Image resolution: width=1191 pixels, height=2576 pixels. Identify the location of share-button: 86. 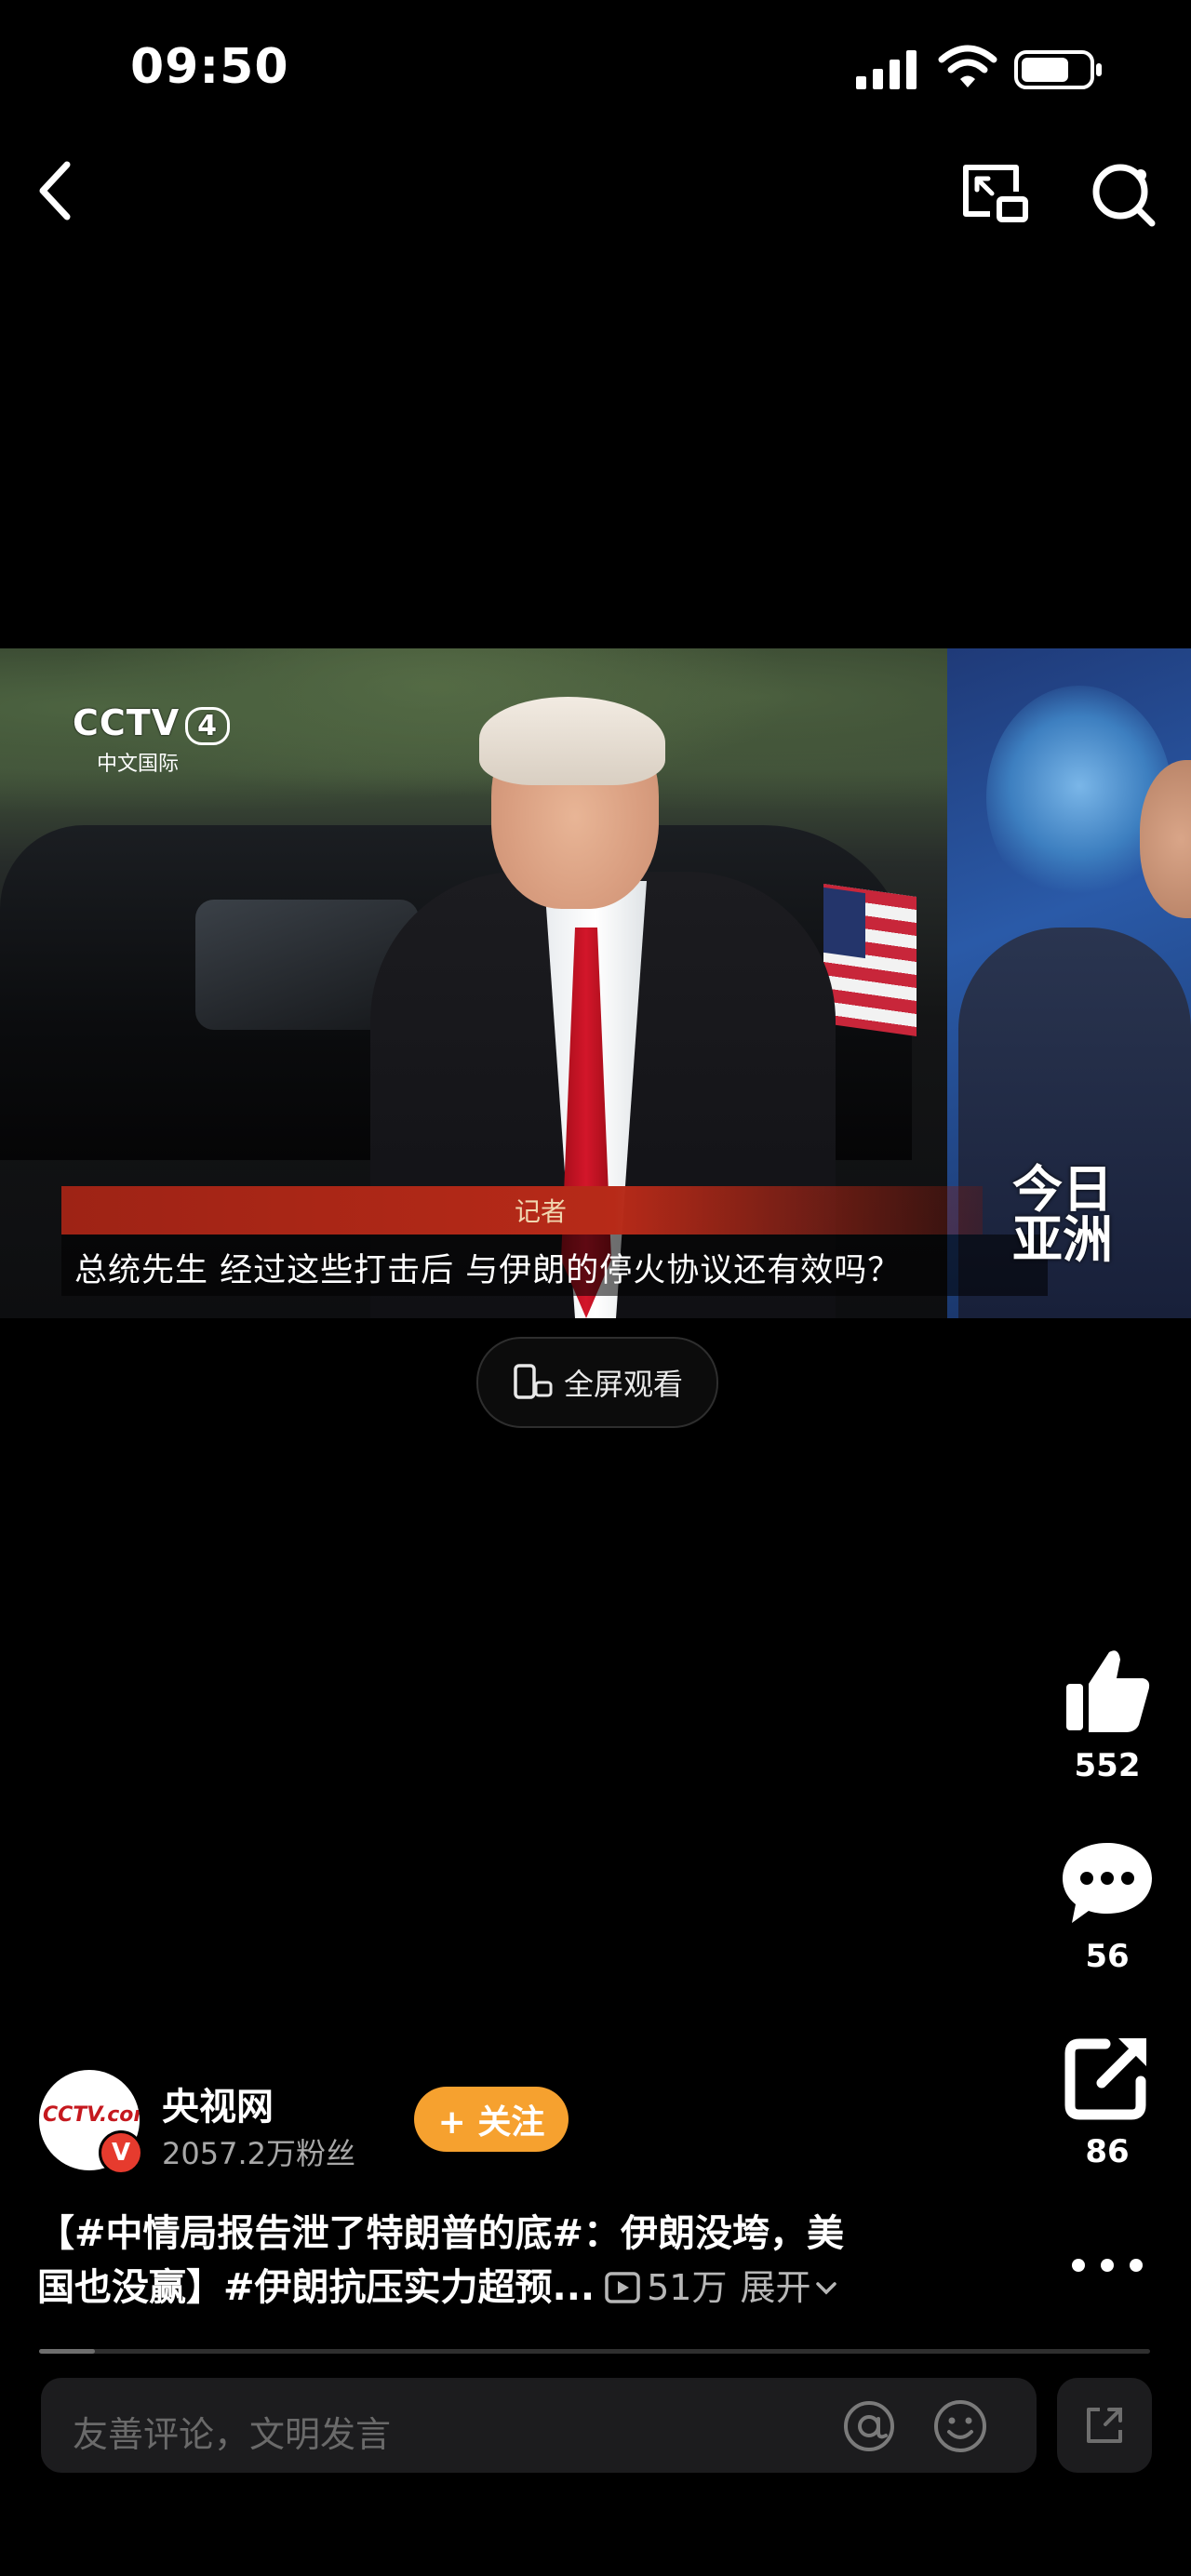
(1107, 2101).